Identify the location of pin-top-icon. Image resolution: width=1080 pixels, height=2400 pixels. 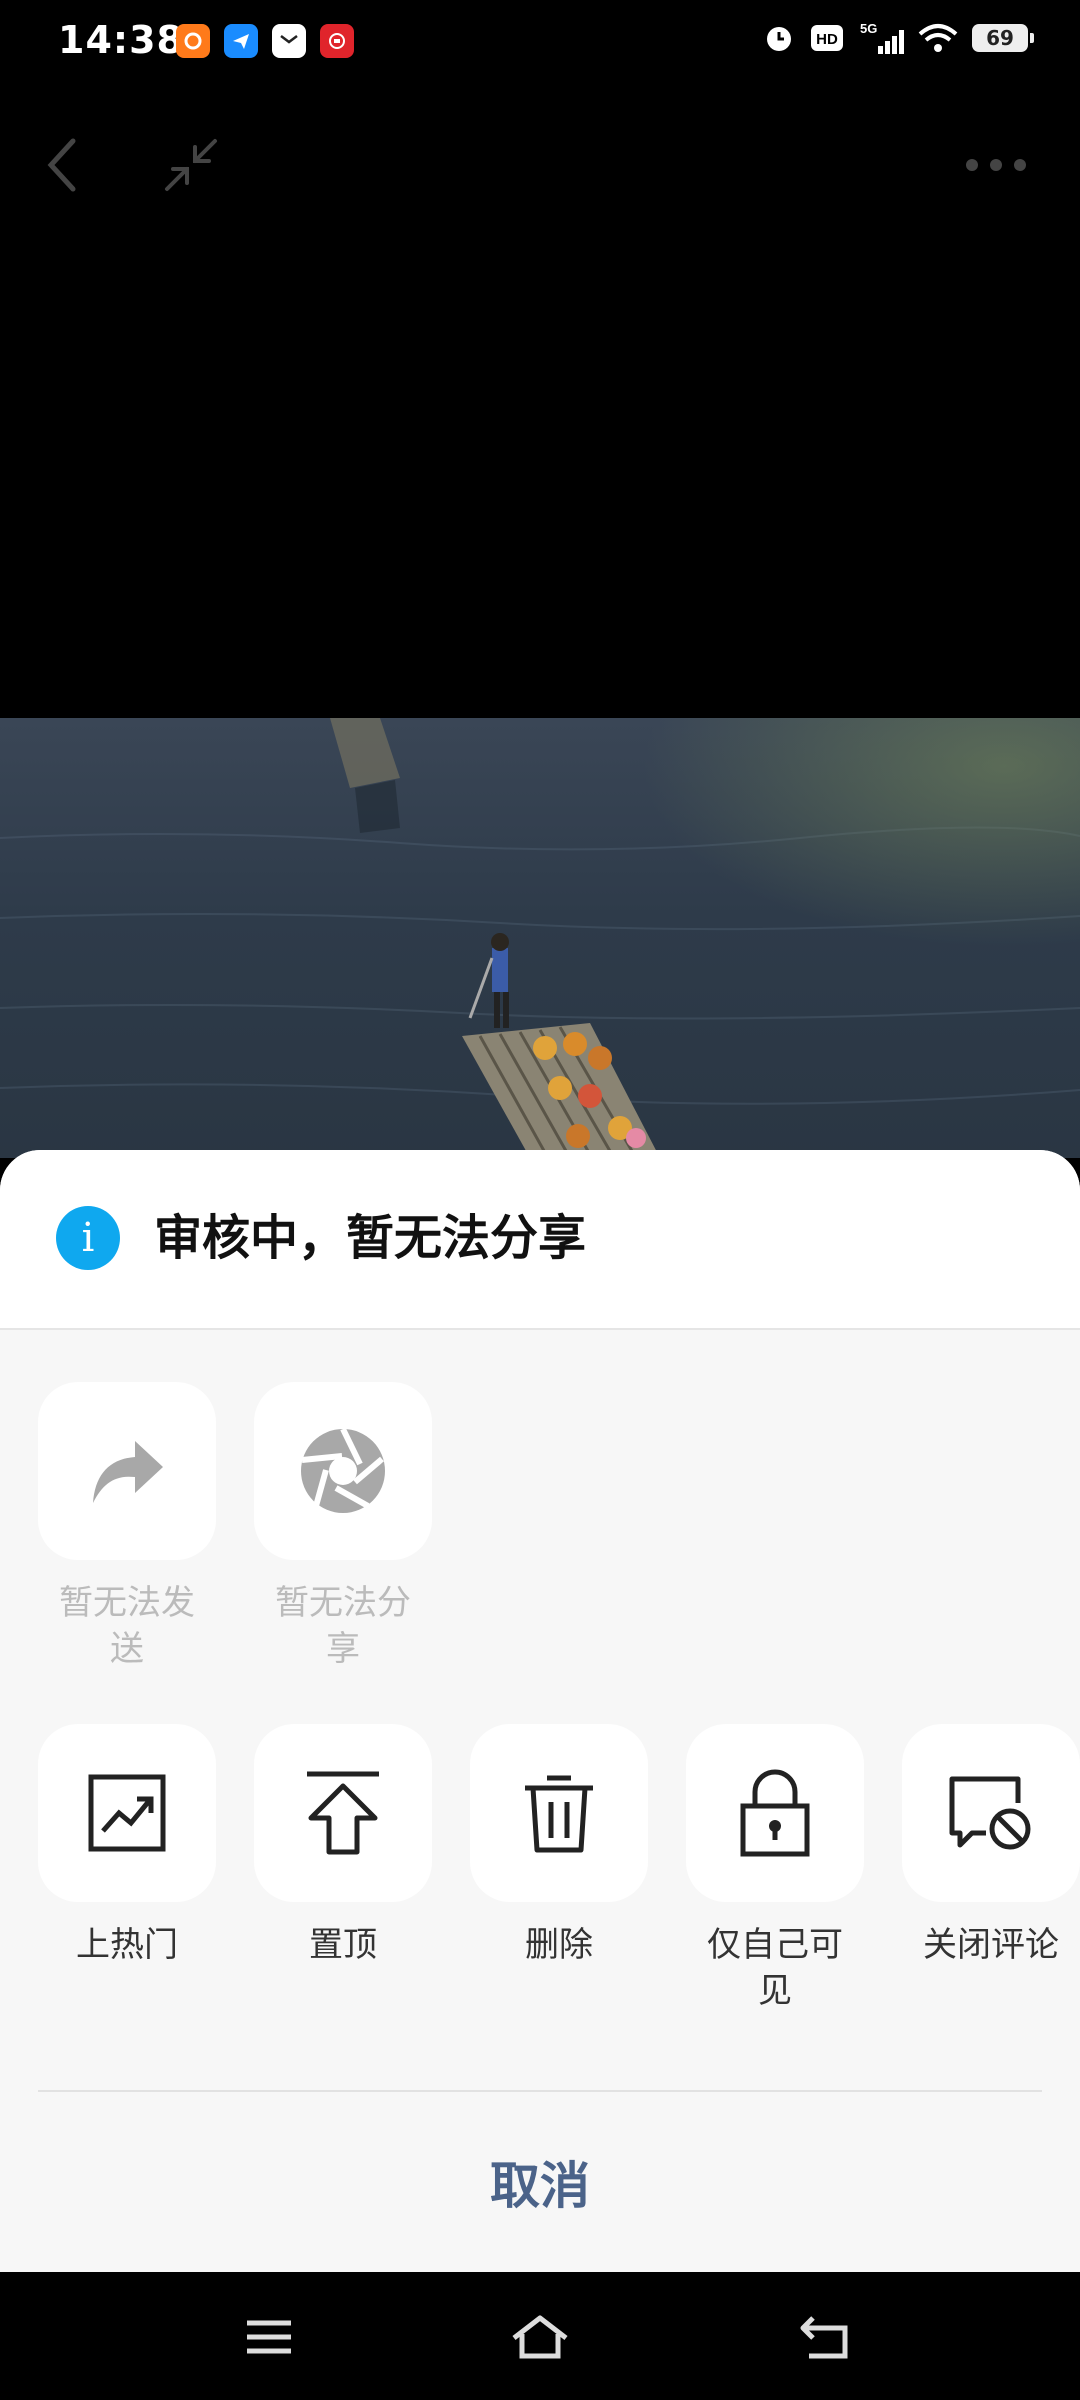
(343, 1813).